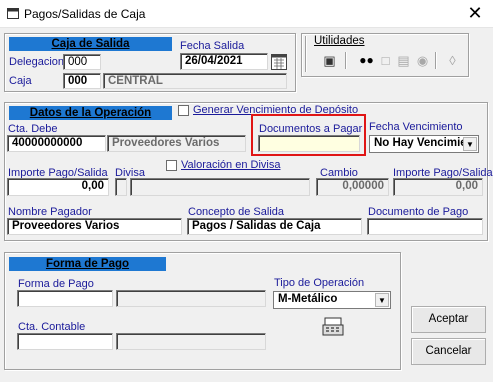  What do you see at coordinates (308, 299) in the screenshot?
I see `tipo-operacion-value: M-Metálico` at bounding box center [308, 299].